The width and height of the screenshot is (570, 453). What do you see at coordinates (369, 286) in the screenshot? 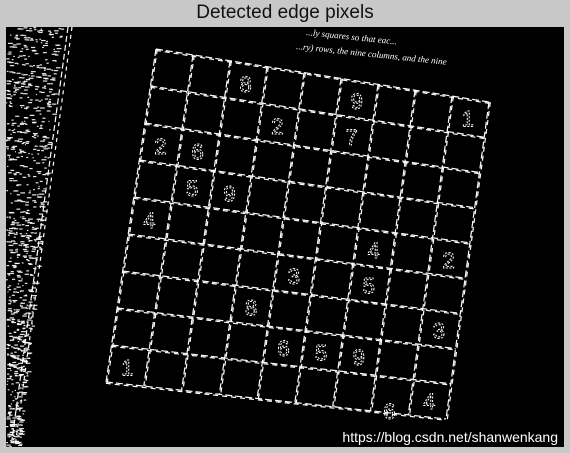
I see `sudoku-digit: 5` at bounding box center [369, 286].